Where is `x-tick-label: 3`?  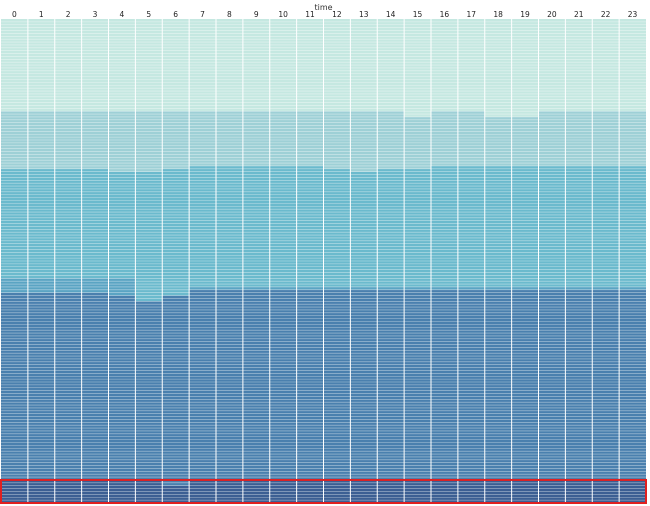 x-tick-label: 3 is located at coordinates (95, 14).